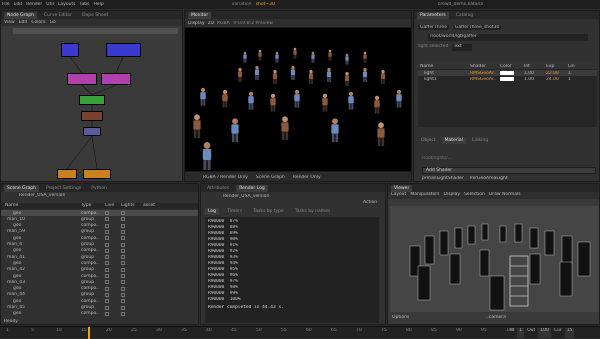 Image resolution: width=600 pixels, height=339 pixels. What do you see at coordinates (508, 37) in the screenshot?
I see `location-path-field: /root/world/lgt/gaffer` at bounding box center [508, 37].